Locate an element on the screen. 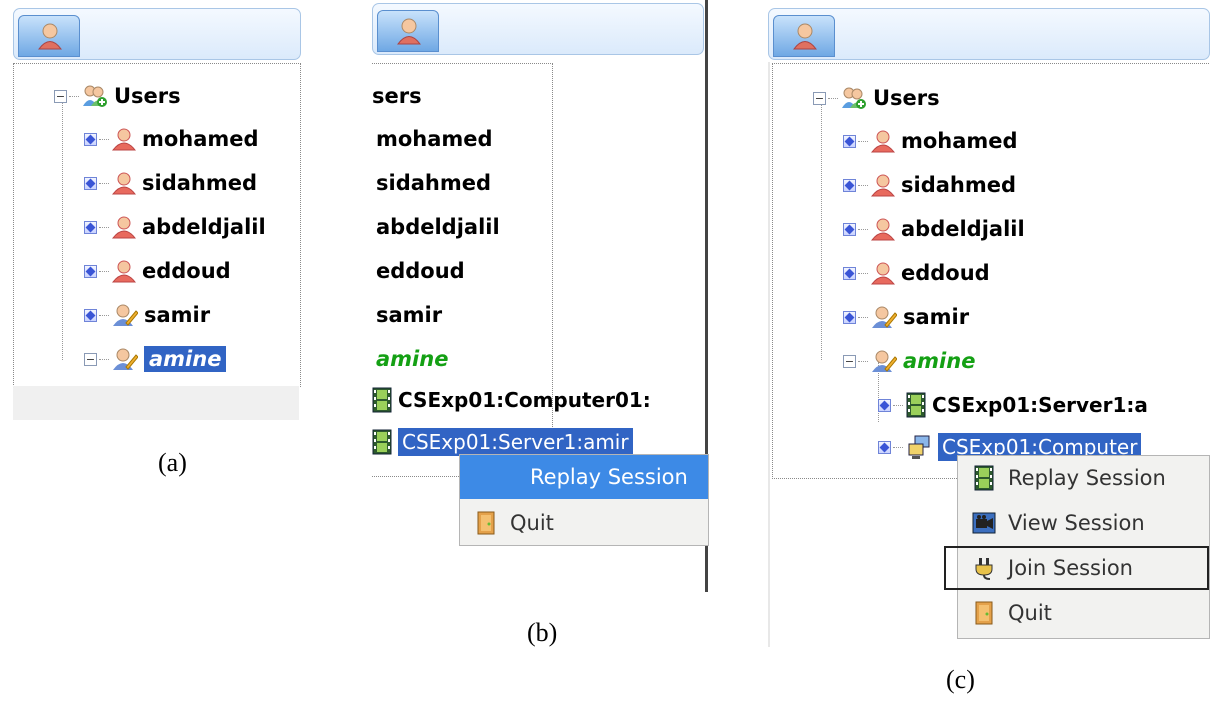 The width and height of the screenshot is (1216, 709). session-label: CSExp01:Server1:a is located at coordinates (1040, 405).